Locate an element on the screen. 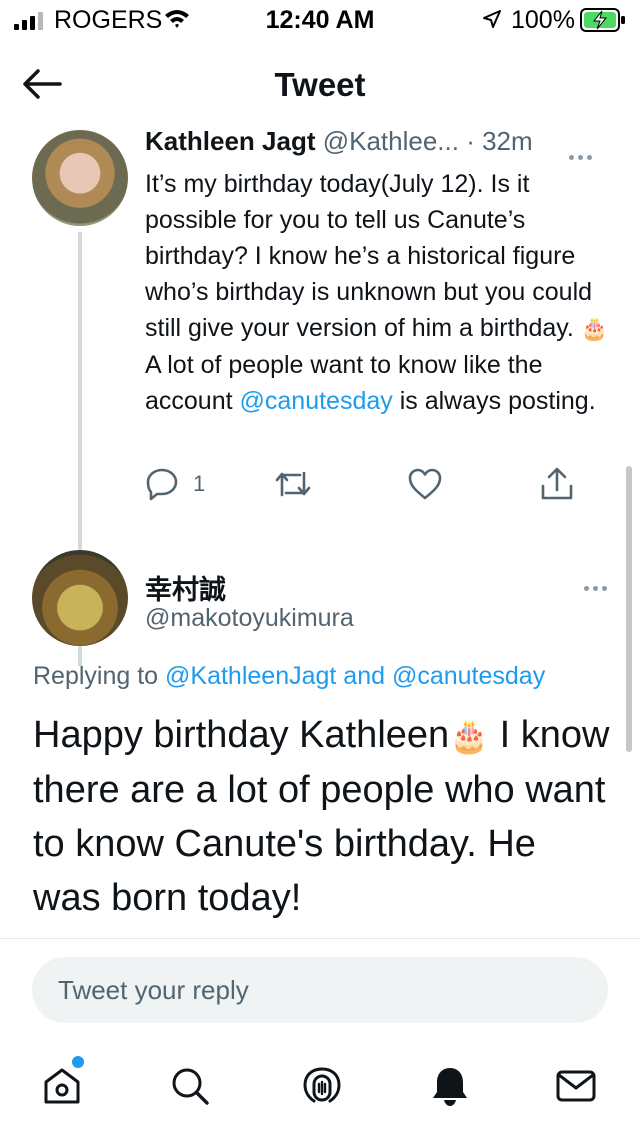 The width and height of the screenshot is (640, 1136). reply-button: 1 is located at coordinates (175, 484).